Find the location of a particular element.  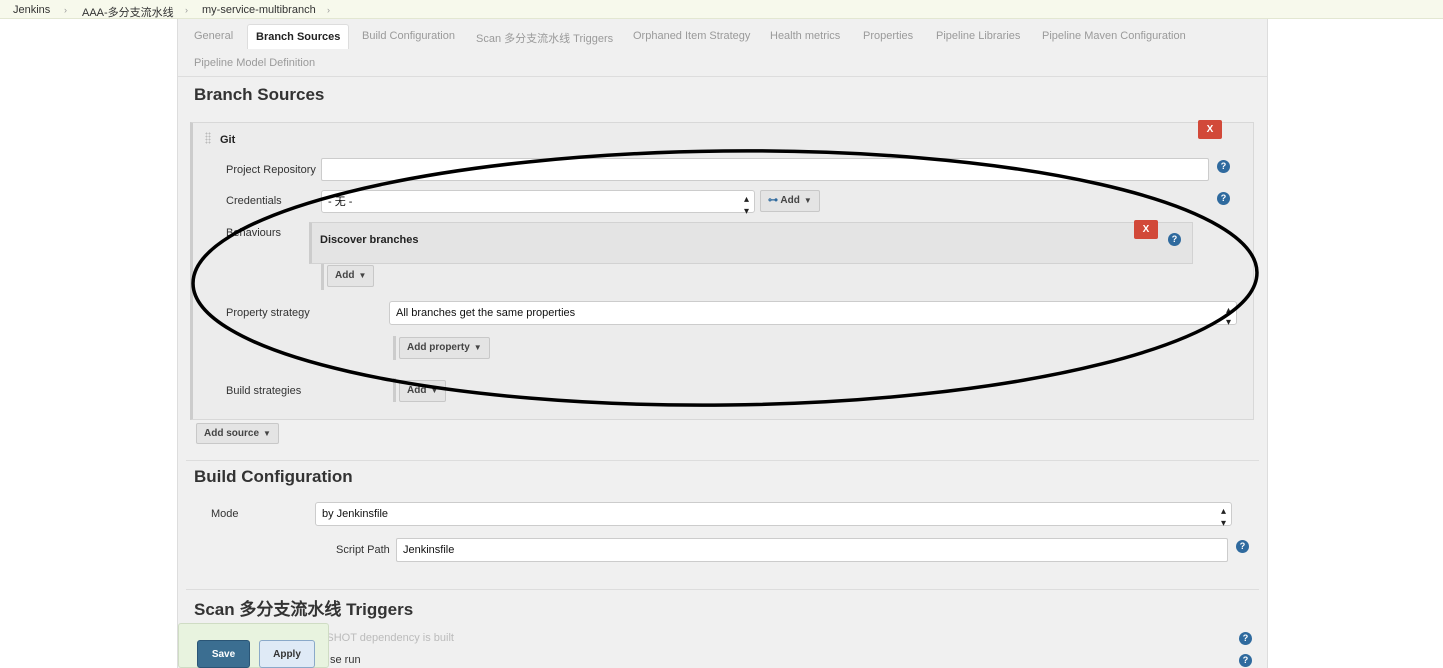

tab-general: General is located at coordinates (213, 36).